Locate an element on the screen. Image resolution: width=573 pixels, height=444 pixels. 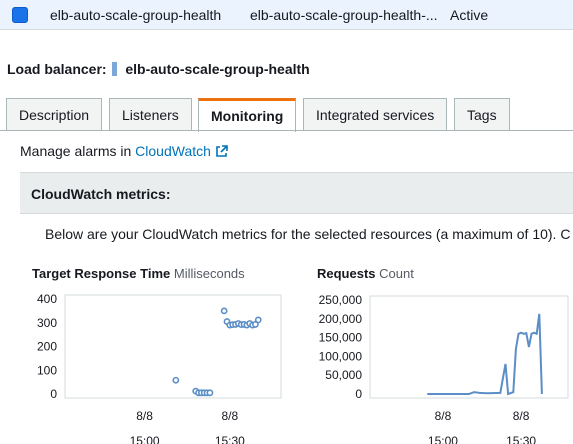
tab-monitoring: Monitoring is located at coordinates (247, 115).